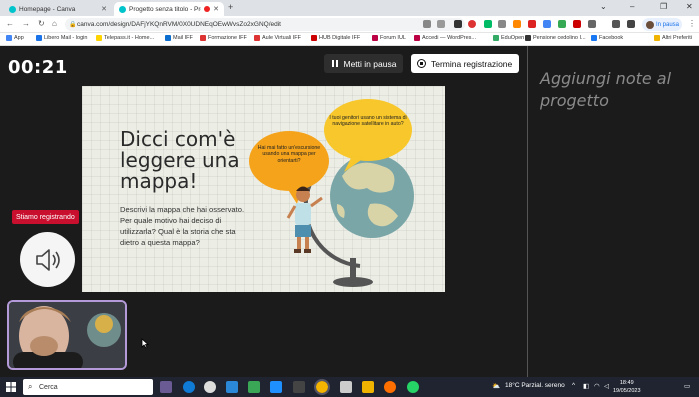  Describe the element at coordinates (627, 391) in the screenshot. I see `clock-date: 19/05/2023` at that location.